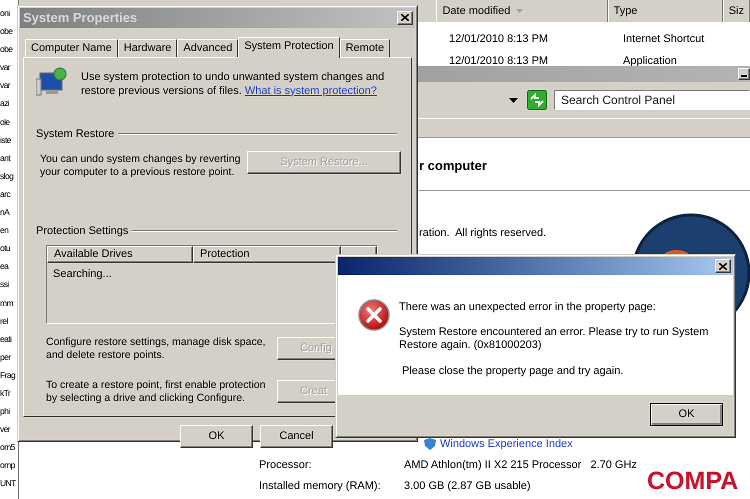 This screenshot has width=750, height=499. I want to click on file-name: Frag, so click(8, 375).